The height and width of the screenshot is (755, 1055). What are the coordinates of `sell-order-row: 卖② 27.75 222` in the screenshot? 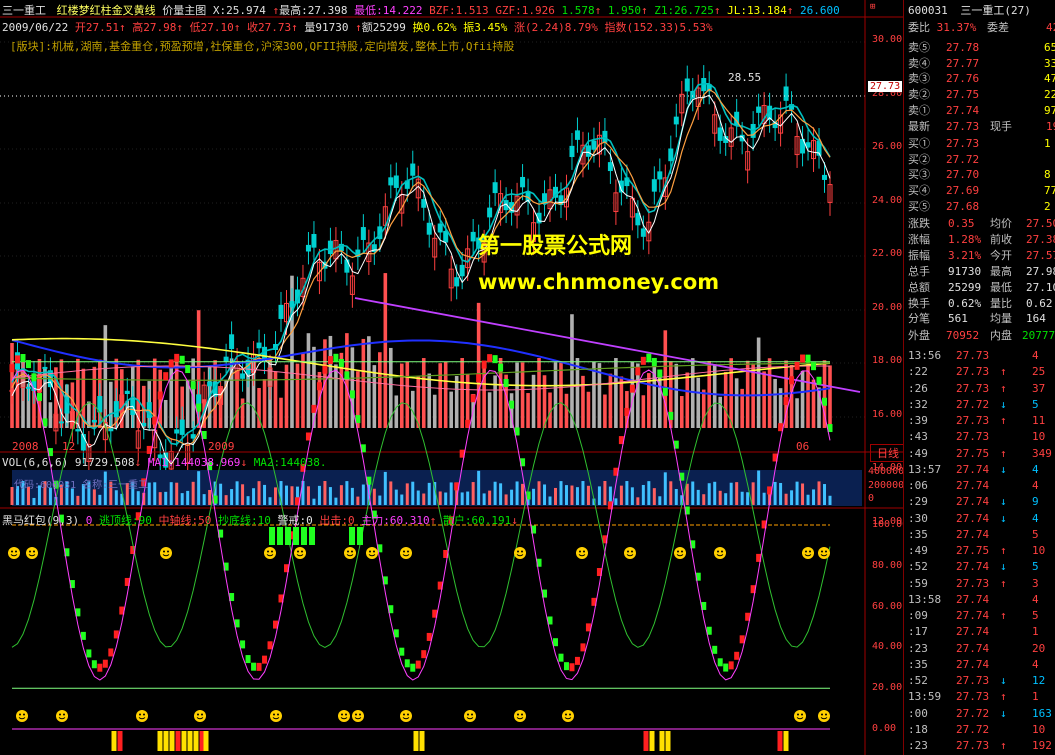 It's located at (981, 95).